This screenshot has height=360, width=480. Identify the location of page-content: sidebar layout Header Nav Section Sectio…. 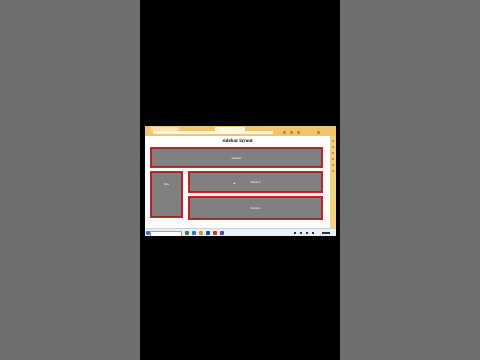
(237, 182).